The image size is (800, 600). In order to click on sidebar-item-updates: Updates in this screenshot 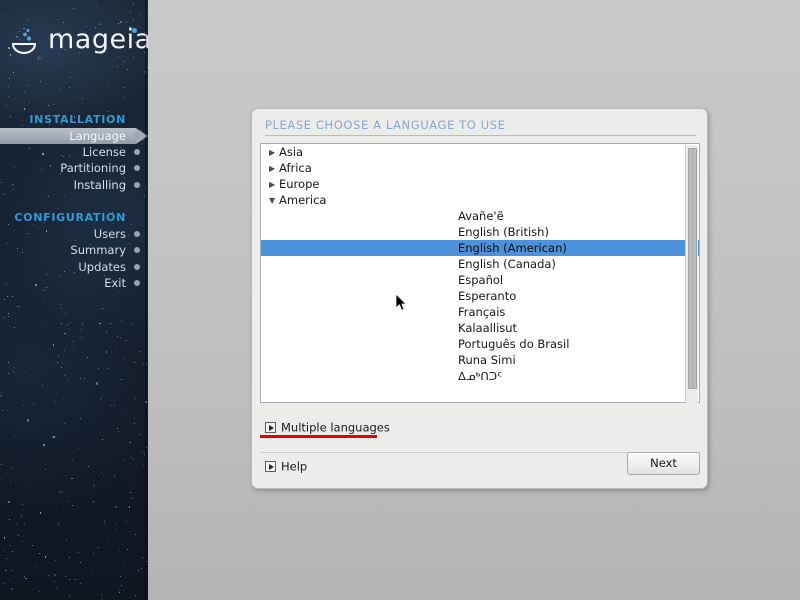, I will do `click(102, 267)`.